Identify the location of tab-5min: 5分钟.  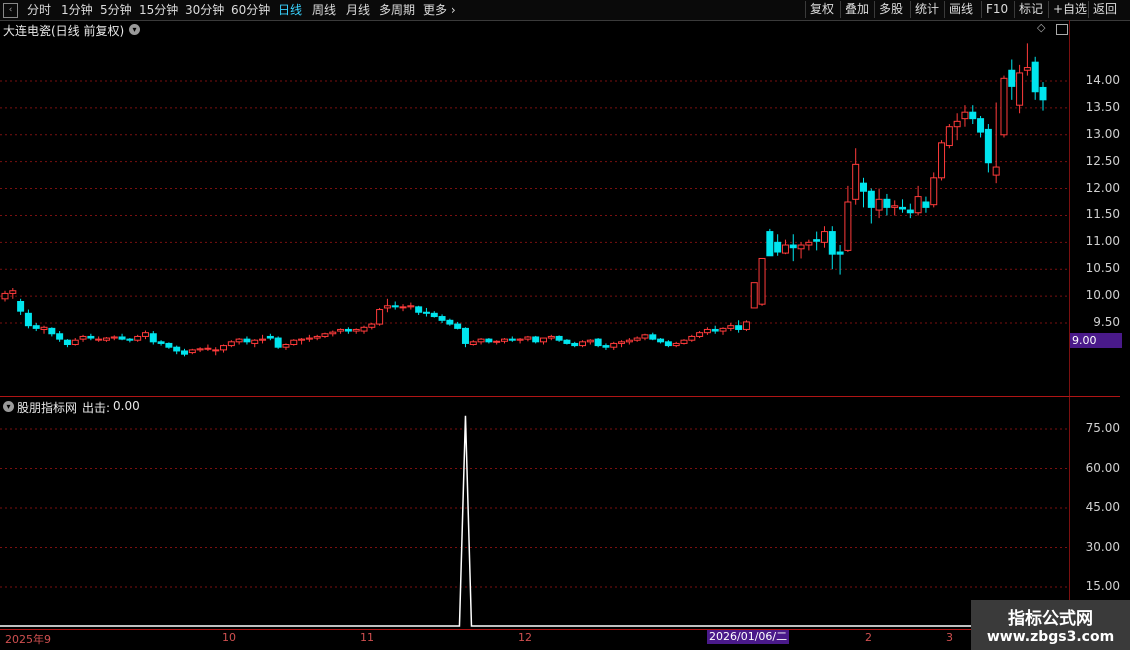
(116, 10).